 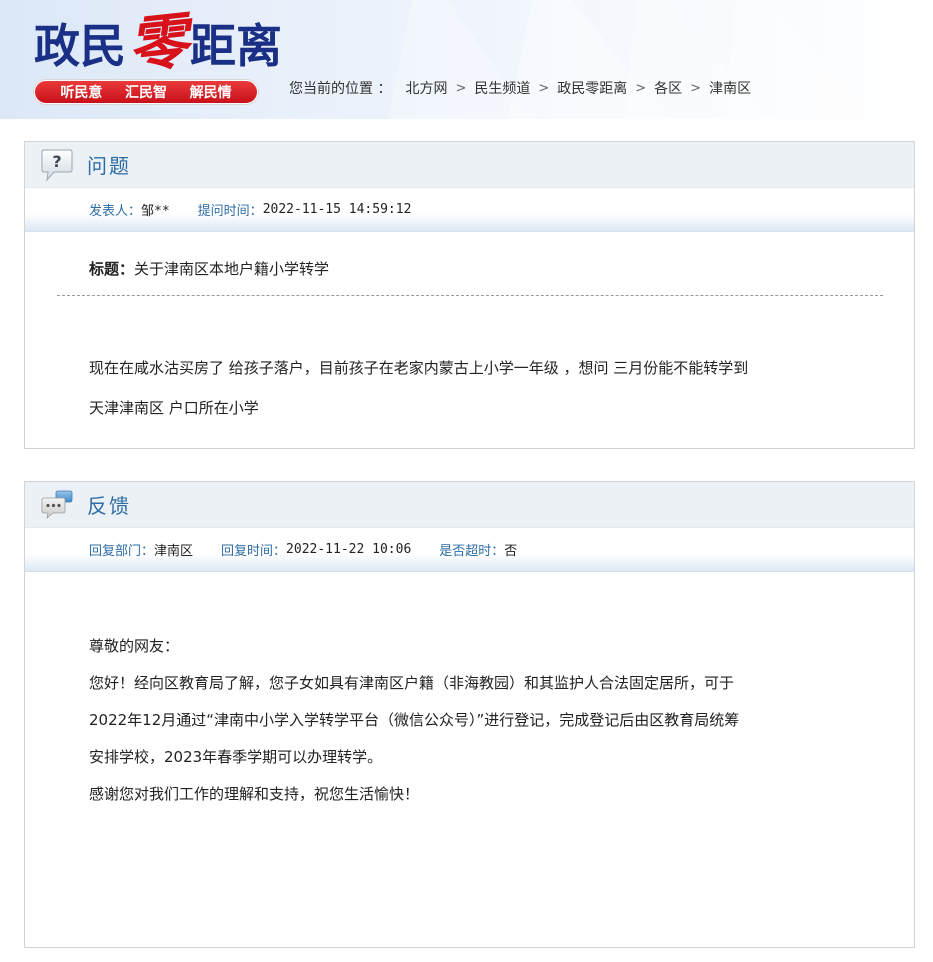 What do you see at coordinates (57, 505) in the screenshot?
I see `chat-bubble-icon` at bounding box center [57, 505].